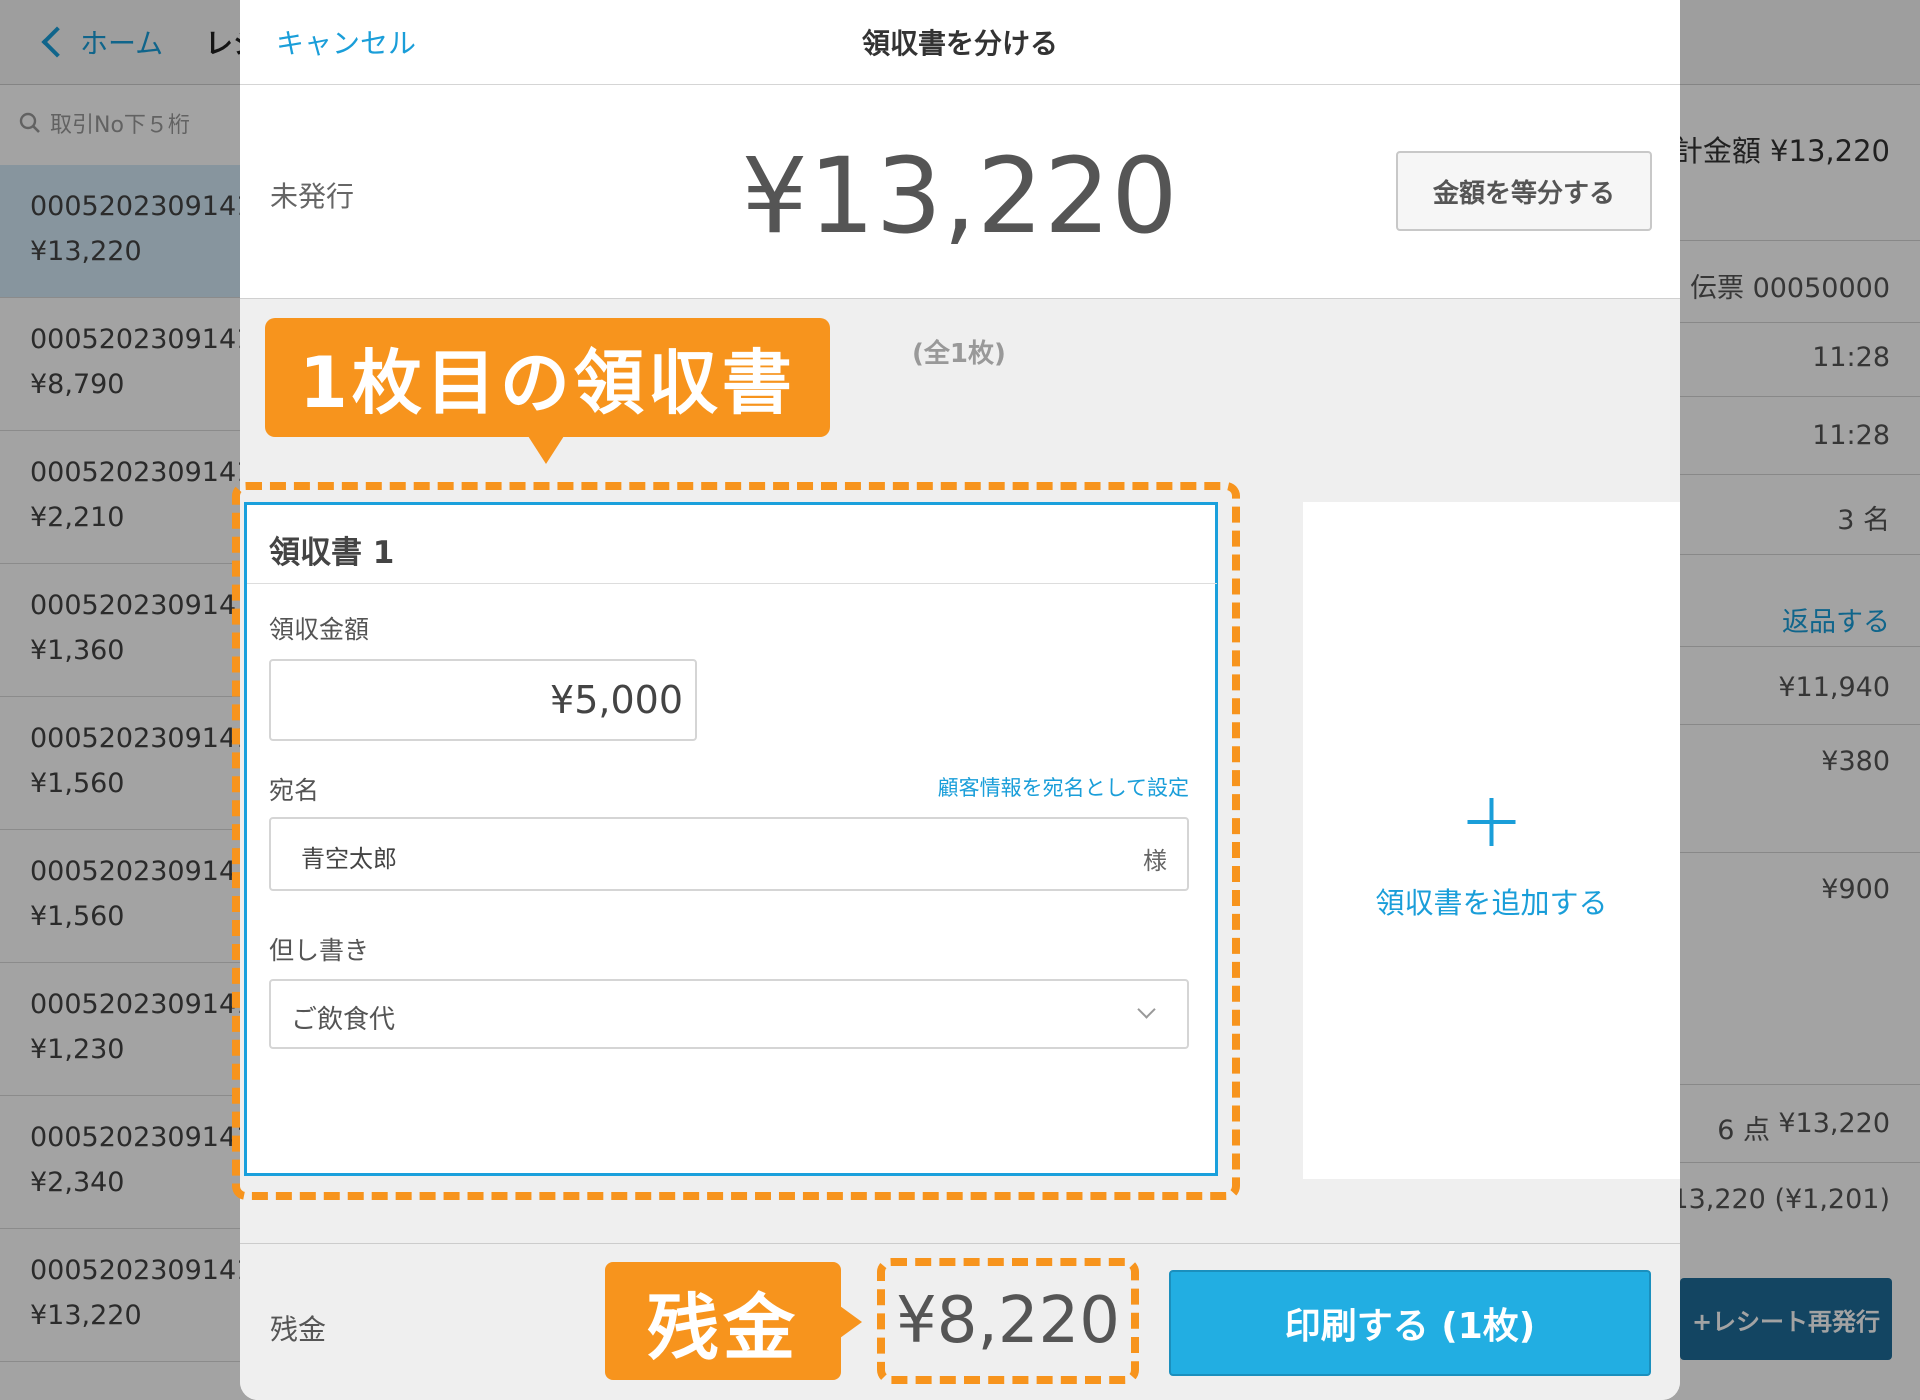 Image resolution: width=1920 pixels, height=1400 pixels. What do you see at coordinates (312, 196) in the screenshot?
I see `issue-status: 未発行` at bounding box center [312, 196].